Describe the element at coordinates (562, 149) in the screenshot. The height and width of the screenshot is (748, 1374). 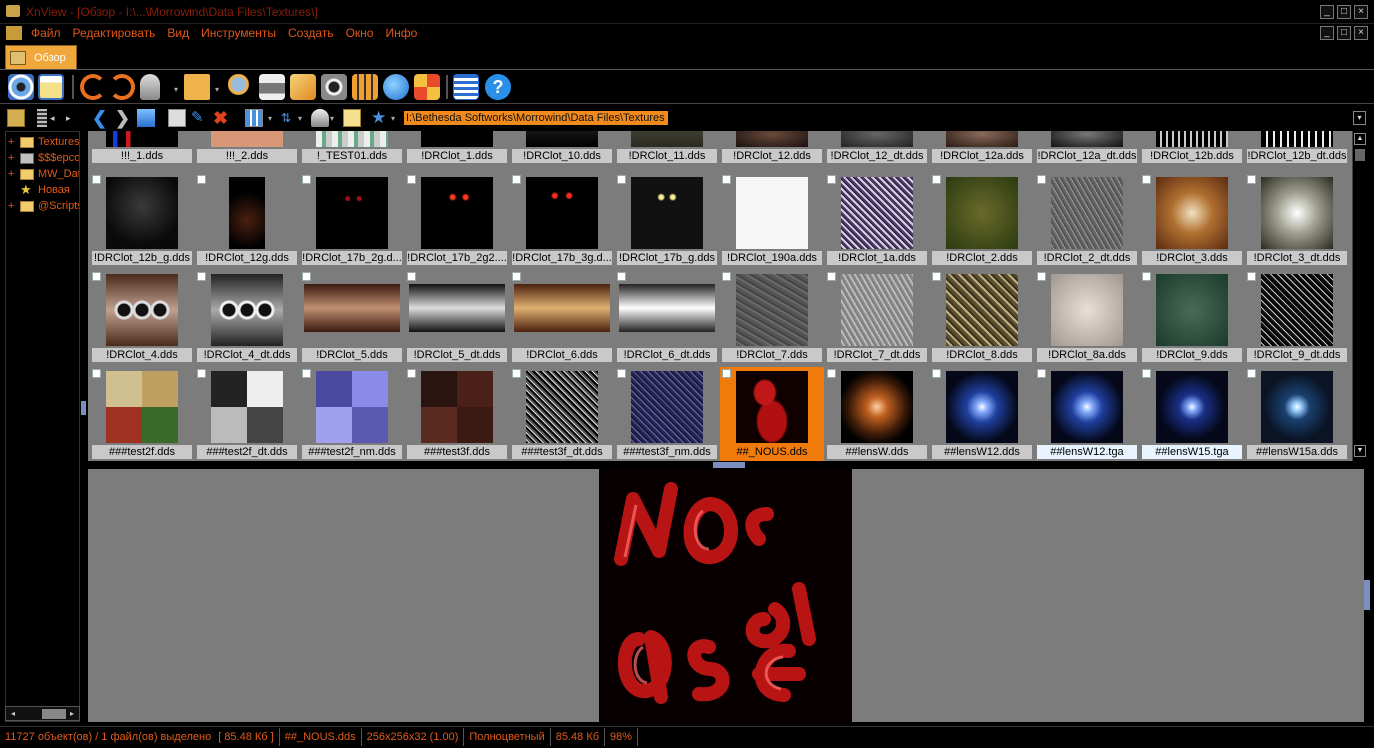
I see `thumbnail-item: !DRClot_10.dds` at that location.